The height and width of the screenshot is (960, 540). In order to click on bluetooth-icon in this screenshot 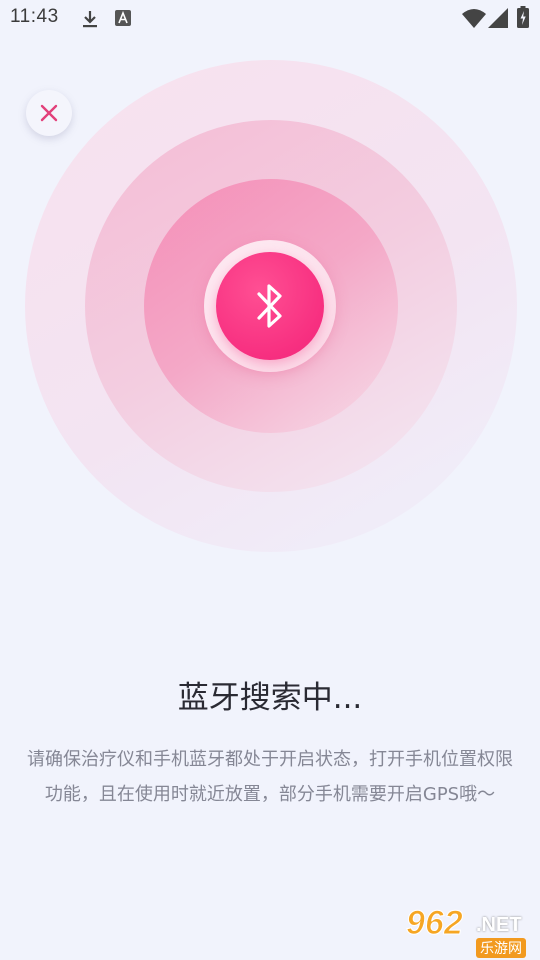, I will do `click(269, 306)`.